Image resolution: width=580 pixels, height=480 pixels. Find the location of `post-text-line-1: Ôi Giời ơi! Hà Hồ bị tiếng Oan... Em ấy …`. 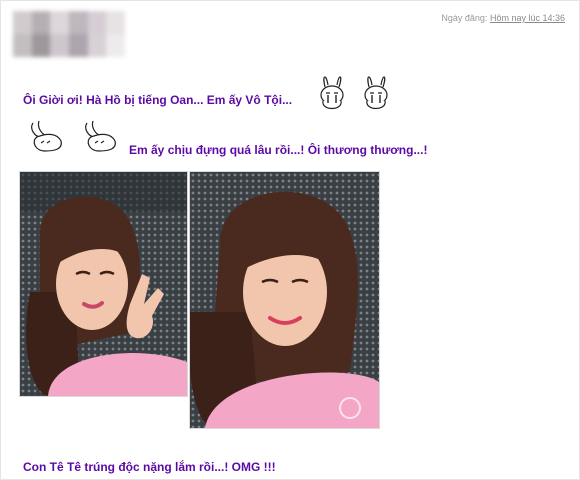

post-text-line-1: Ôi Giời ơi! Hà Hồ bị tiếng Oan... Em ấy … is located at coordinates (158, 100).